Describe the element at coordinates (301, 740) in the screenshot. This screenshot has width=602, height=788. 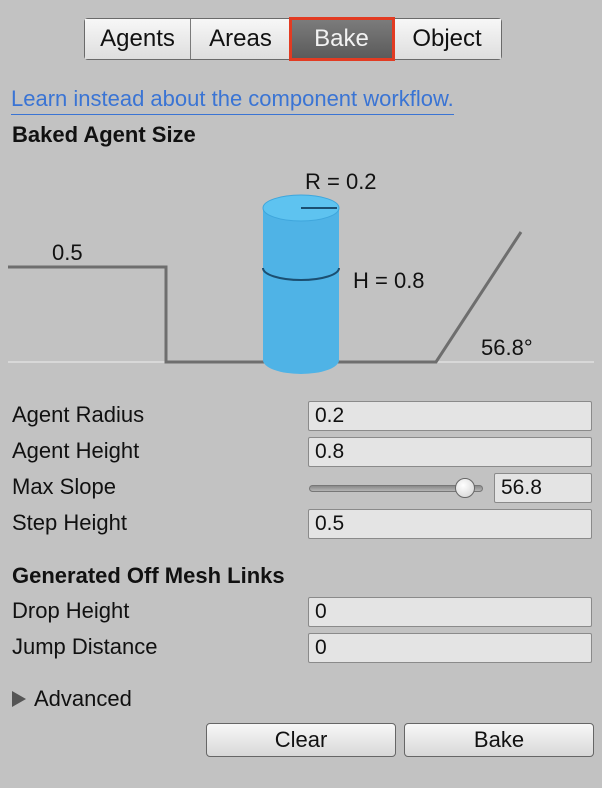
I see `clear-button: Clear` at that location.